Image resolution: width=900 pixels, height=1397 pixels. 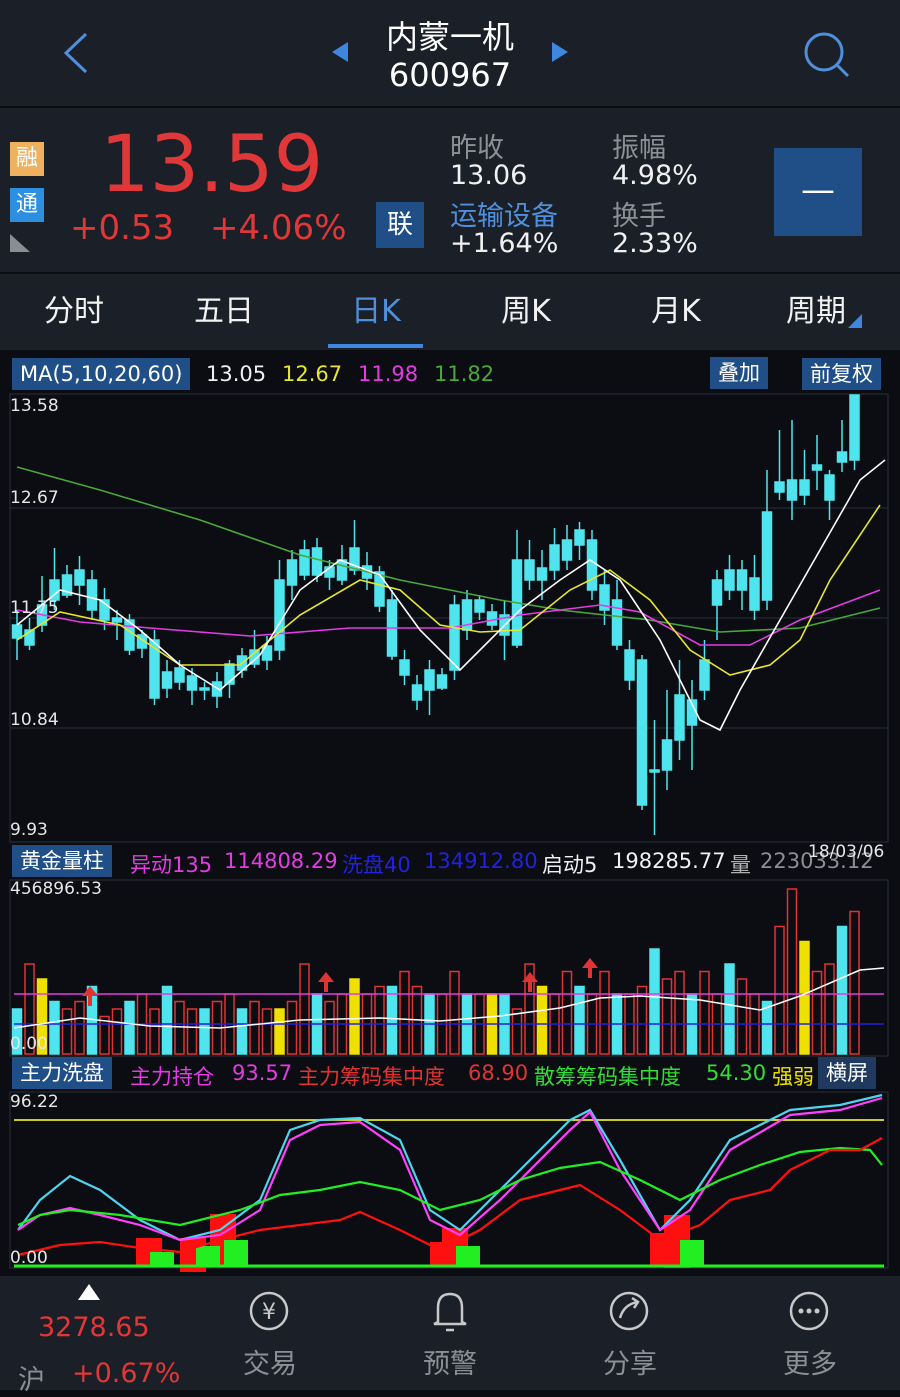 What do you see at coordinates (122, 228) in the screenshot?
I see `change: +0.53` at bounding box center [122, 228].